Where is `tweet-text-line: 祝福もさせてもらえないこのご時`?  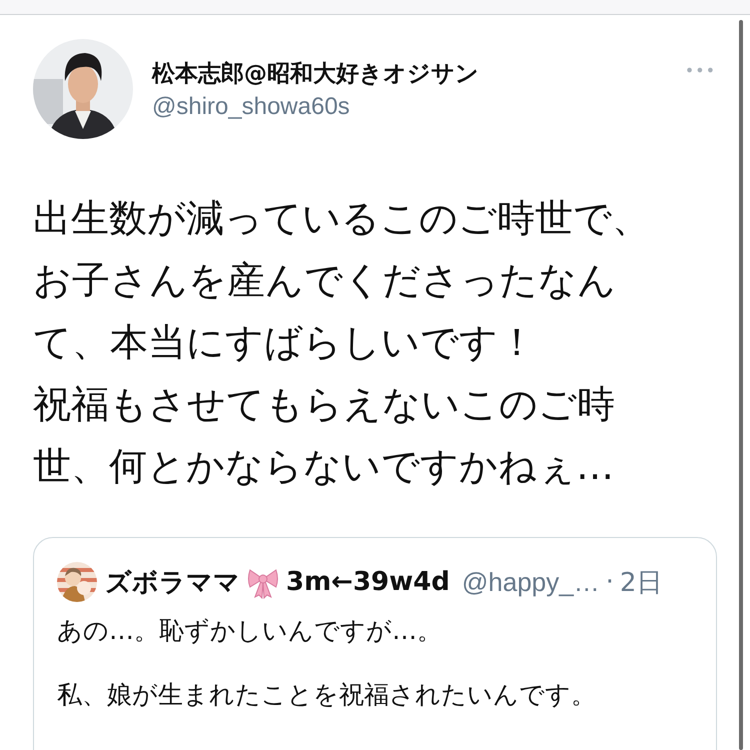
tweet-text-line: 祝福もさせてもらえないこのご時 is located at coordinates (324, 404).